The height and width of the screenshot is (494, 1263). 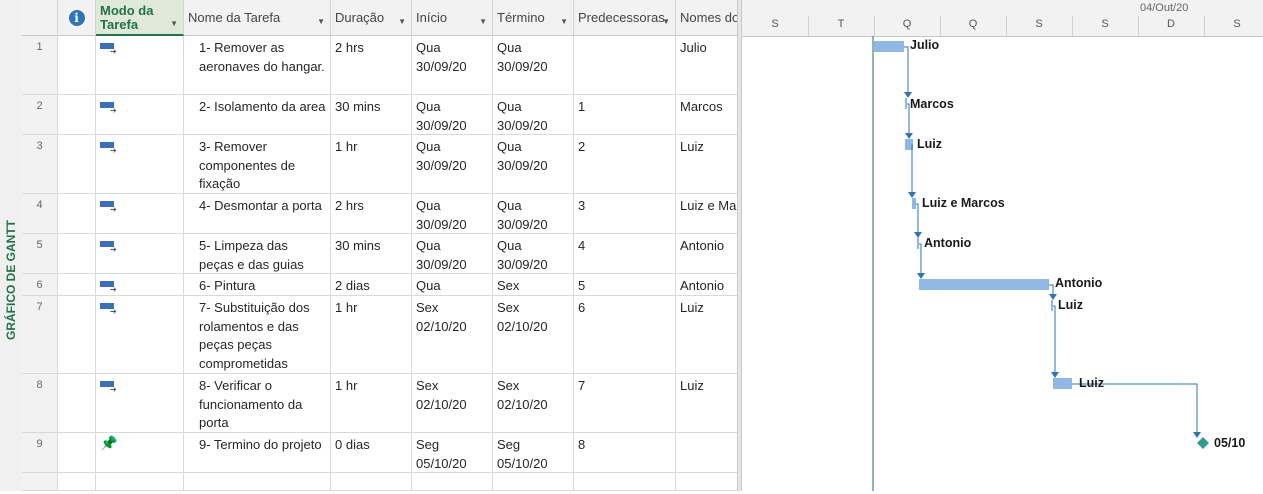 What do you see at coordinates (140, 452) in the screenshot?
I see `task-mode-cell: 📌` at bounding box center [140, 452].